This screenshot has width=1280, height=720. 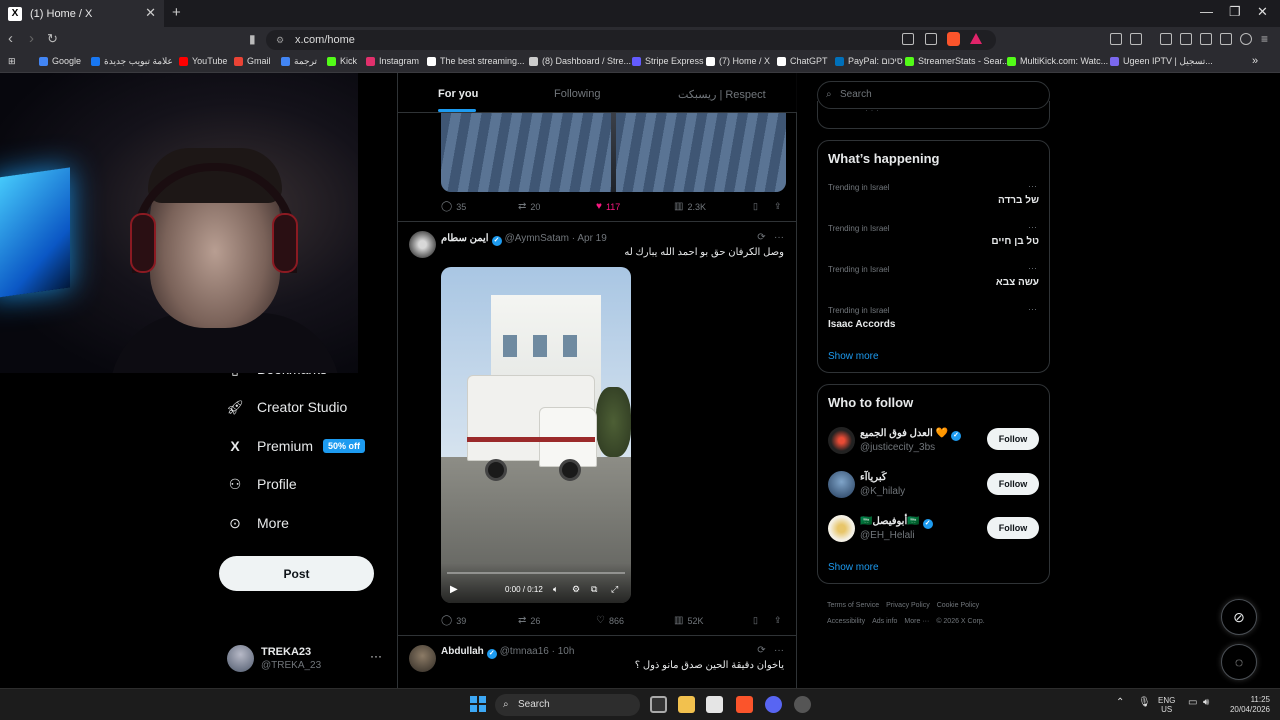 I want to click on reply-button: ◯ 35, so click(x=453, y=206).